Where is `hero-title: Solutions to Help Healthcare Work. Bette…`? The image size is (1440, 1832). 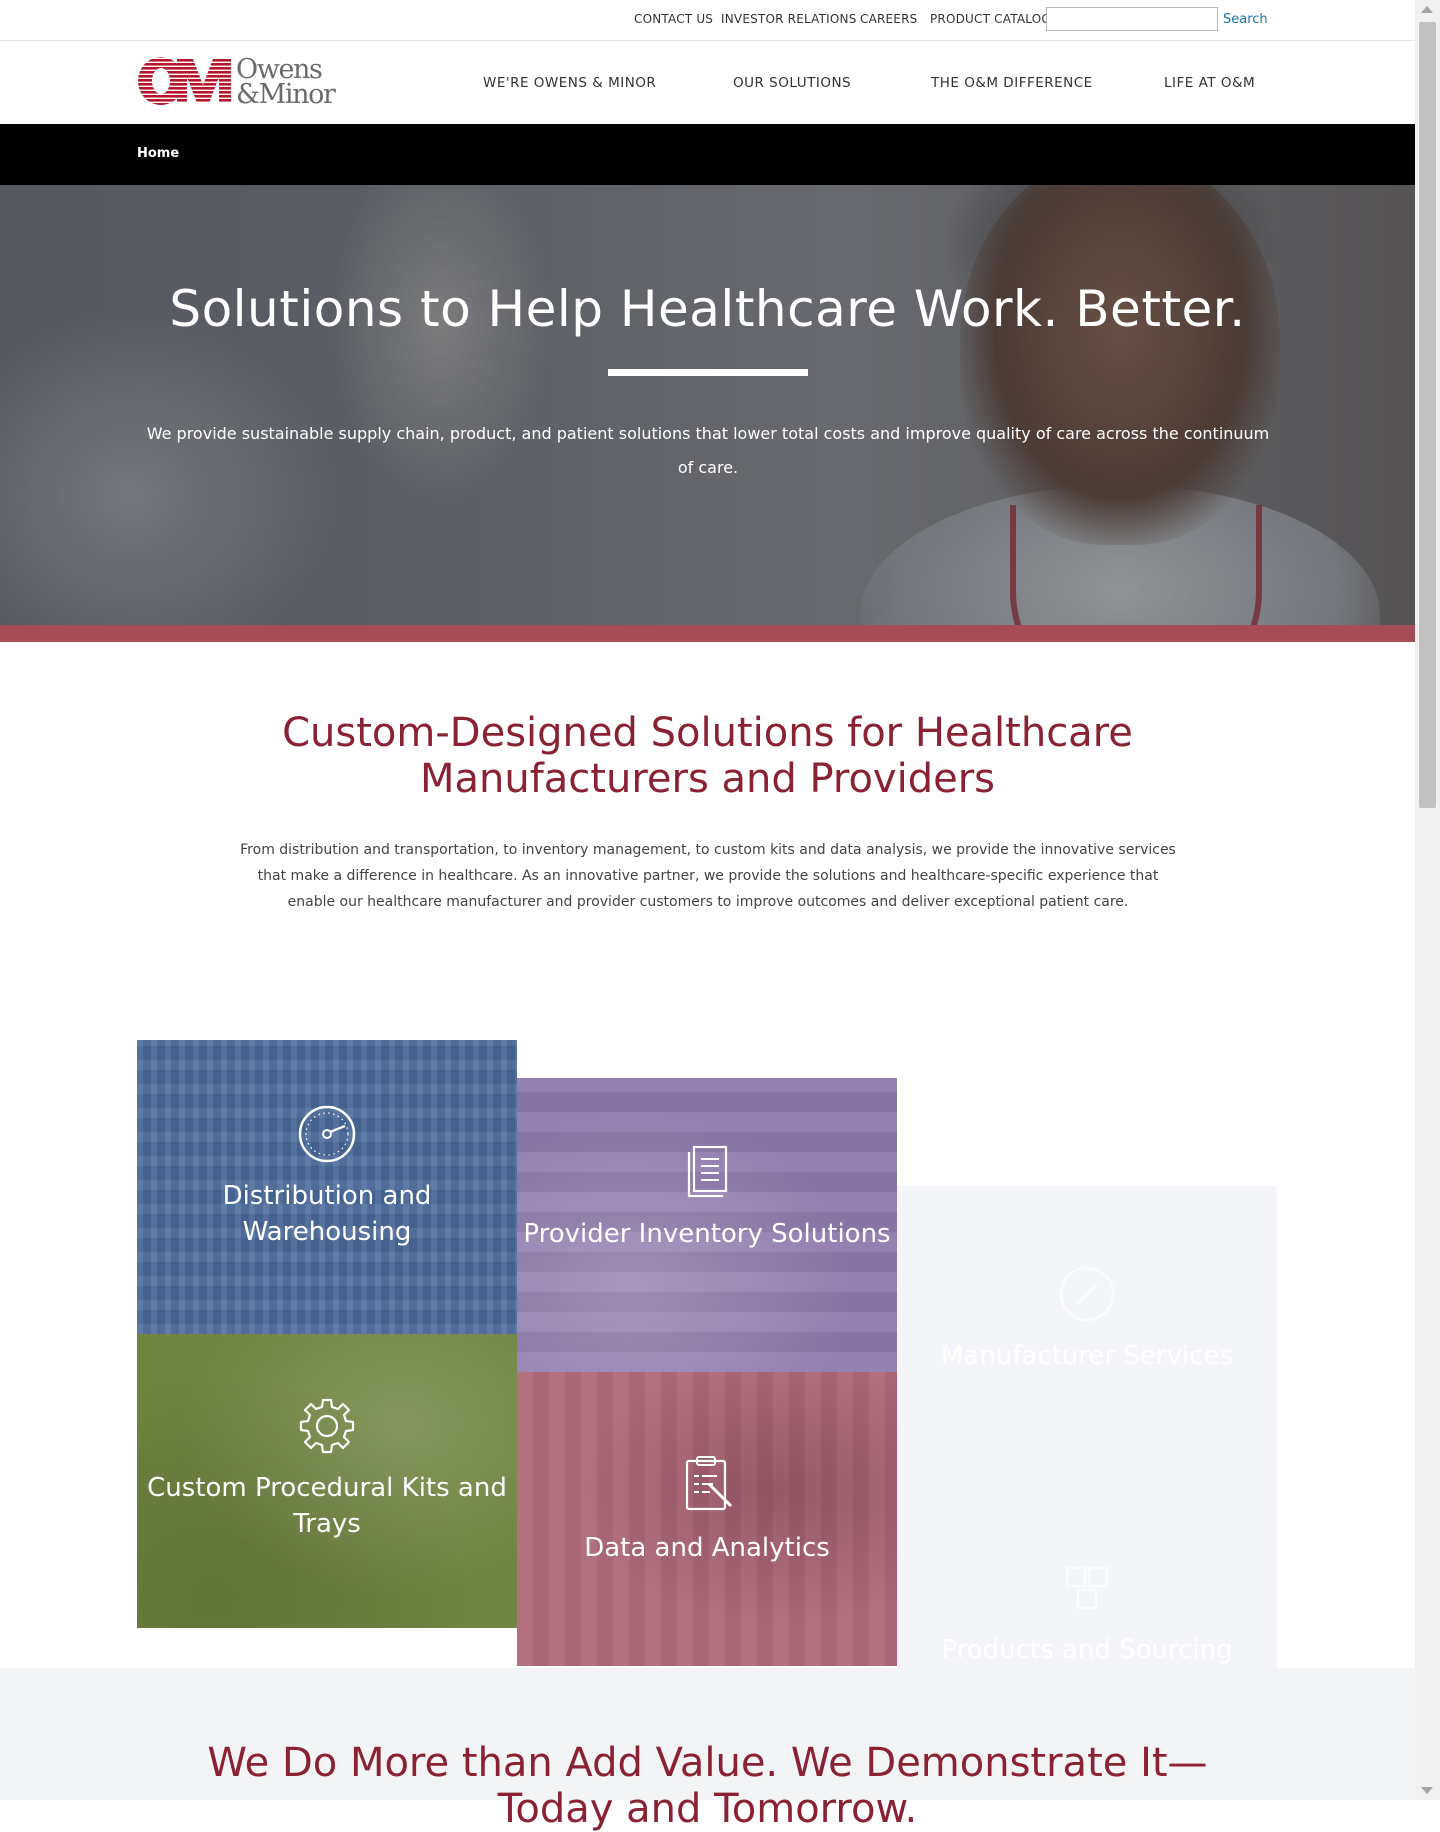
hero-title: Solutions to Help Healthcare Work. Bette… is located at coordinates (707, 309).